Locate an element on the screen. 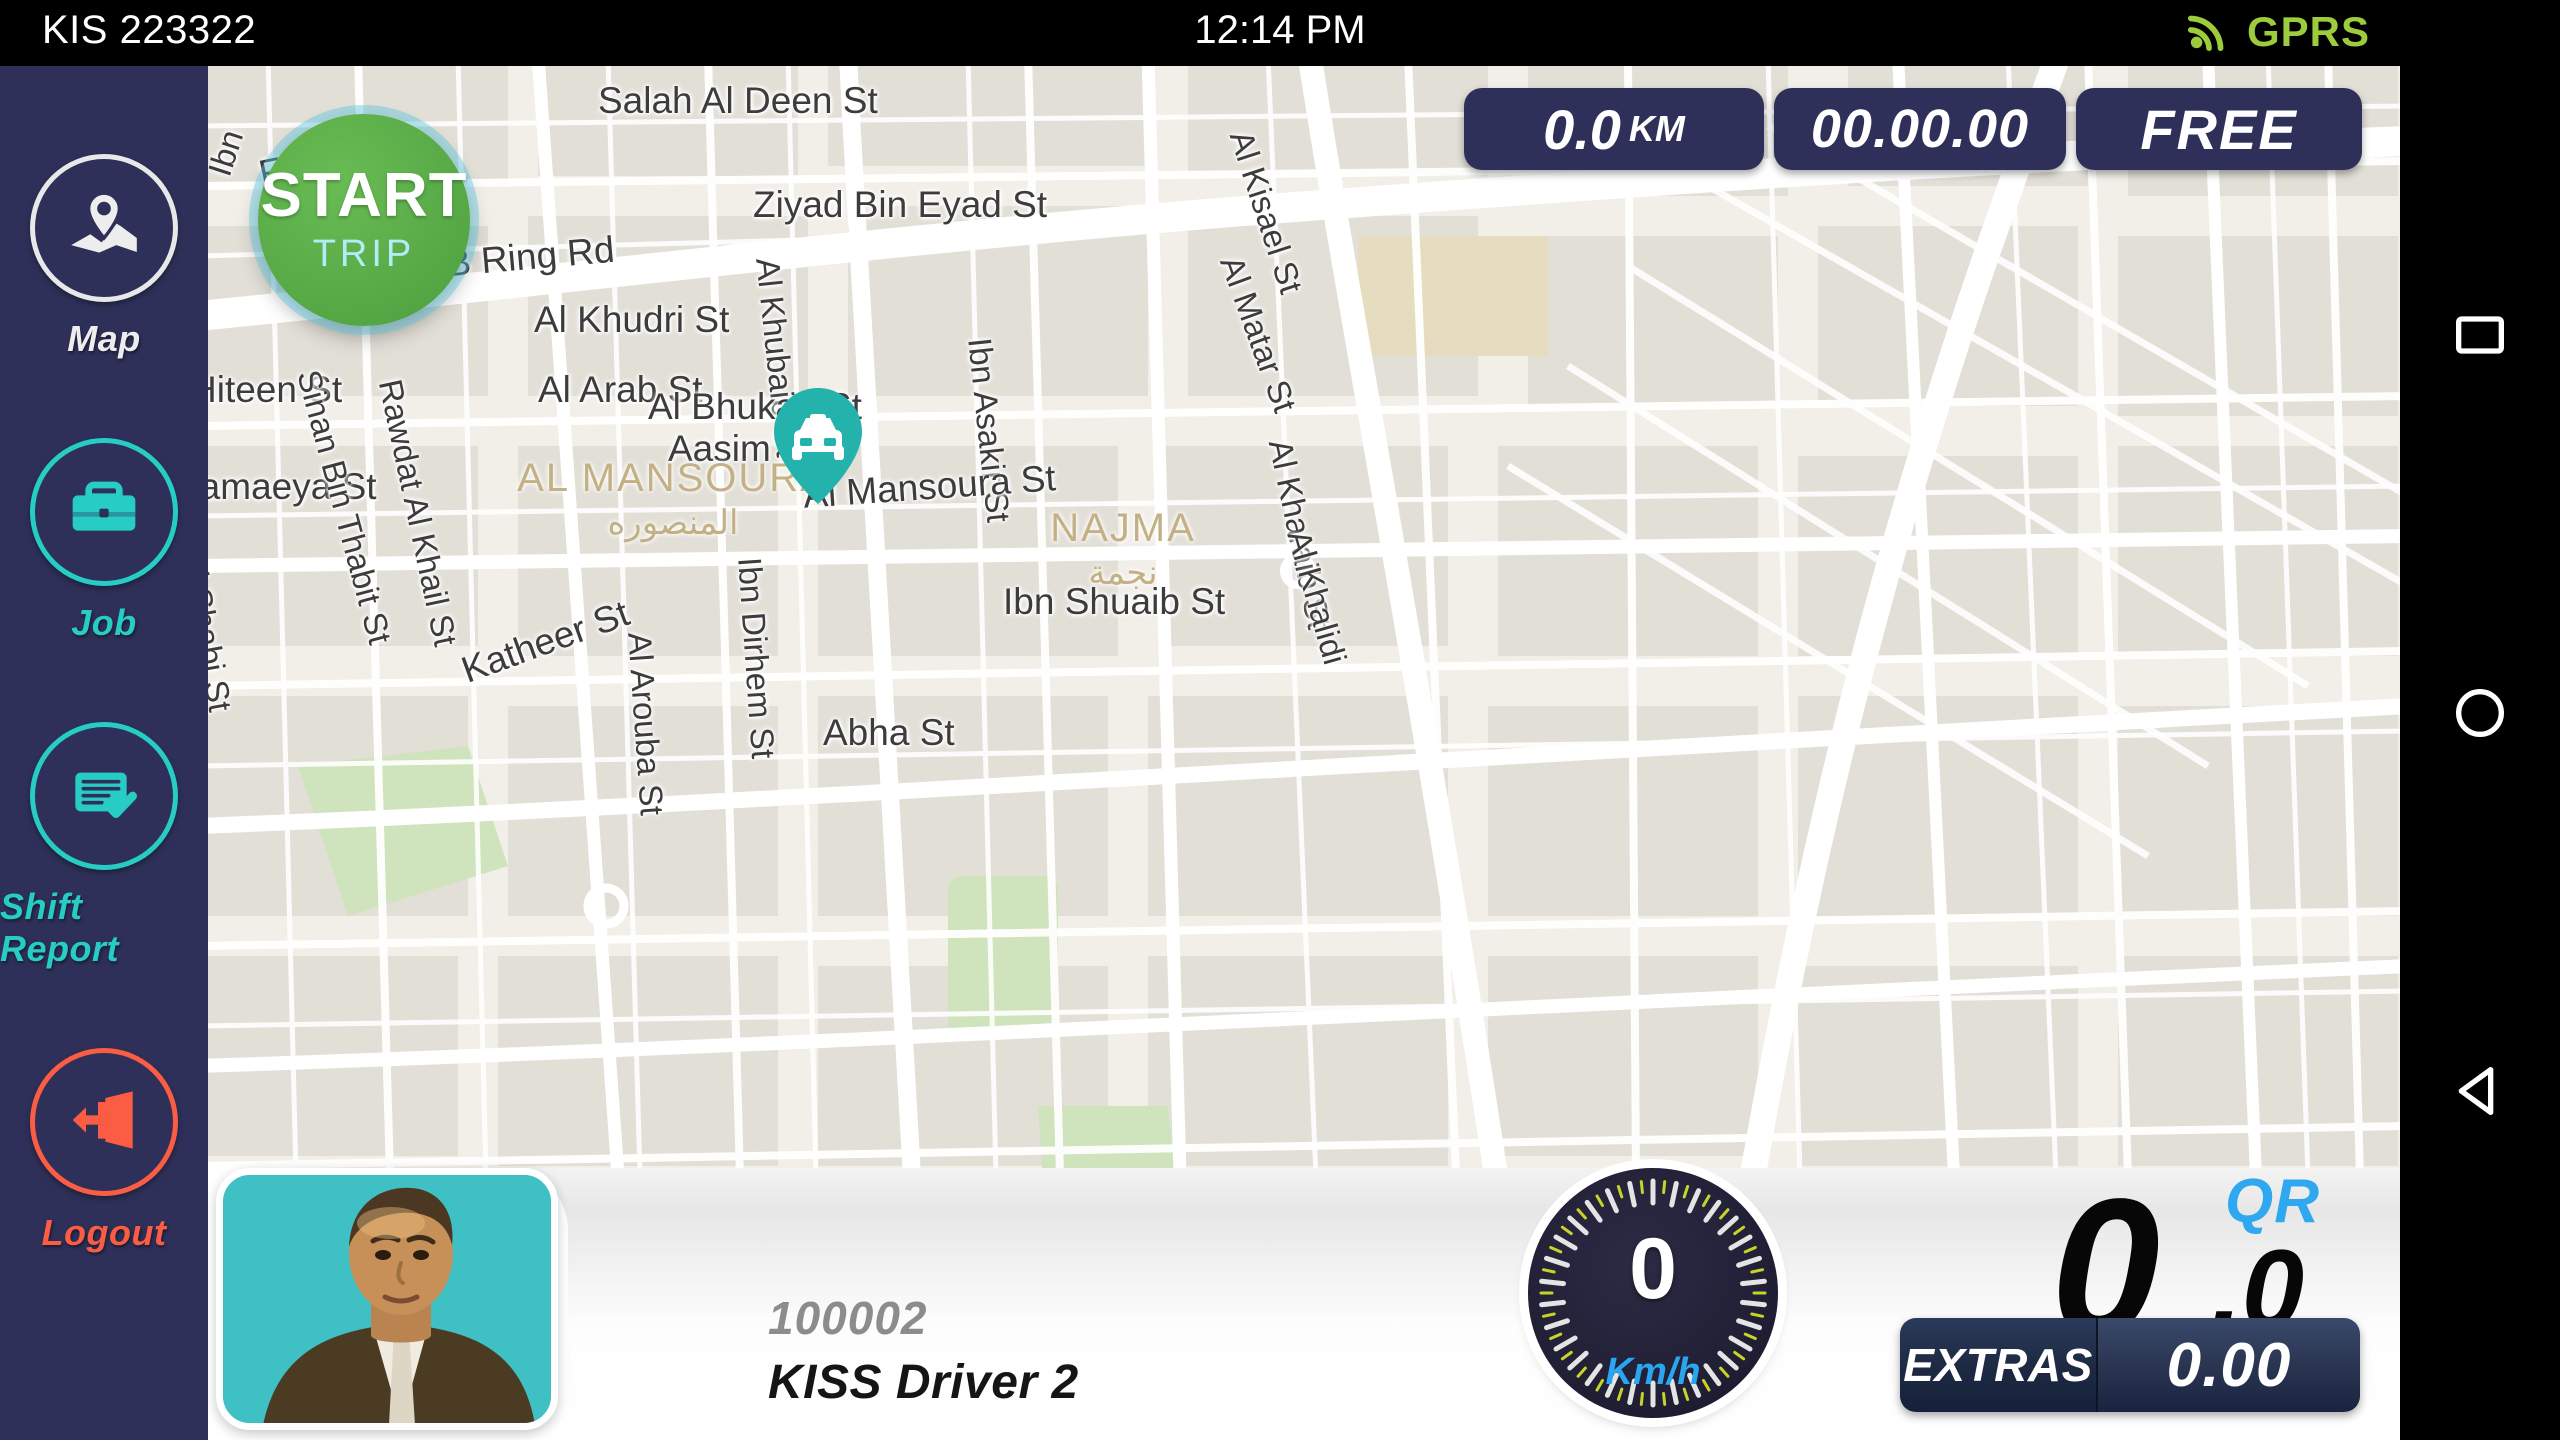 Image resolution: width=2560 pixels, height=1440 pixels. driver-info: 100002 KISS Driver 2 is located at coordinates (923, 1350).